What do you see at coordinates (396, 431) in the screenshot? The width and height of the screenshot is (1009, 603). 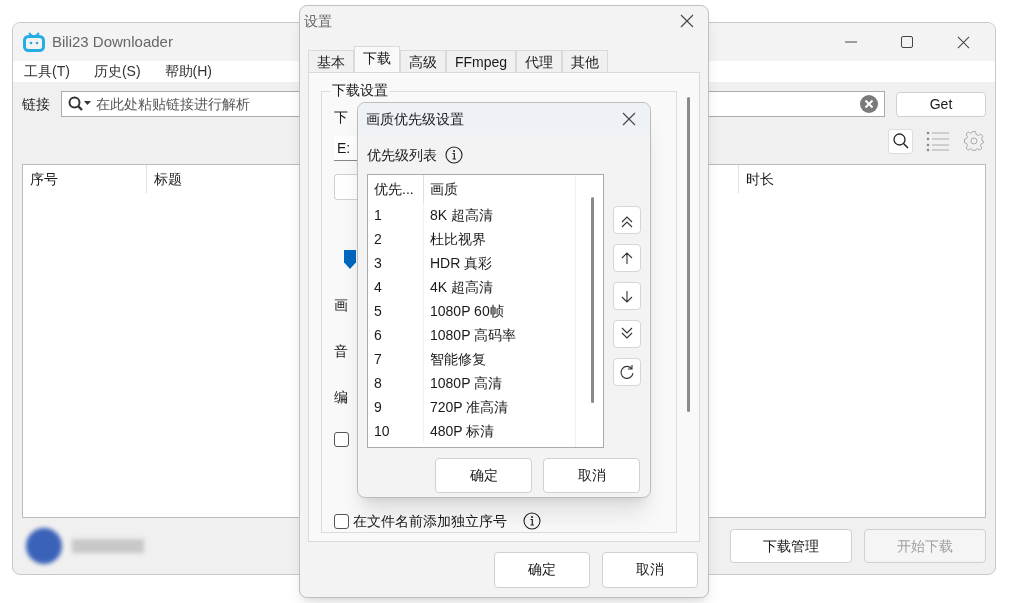 I see `table-cell: 10` at bounding box center [396, 431].